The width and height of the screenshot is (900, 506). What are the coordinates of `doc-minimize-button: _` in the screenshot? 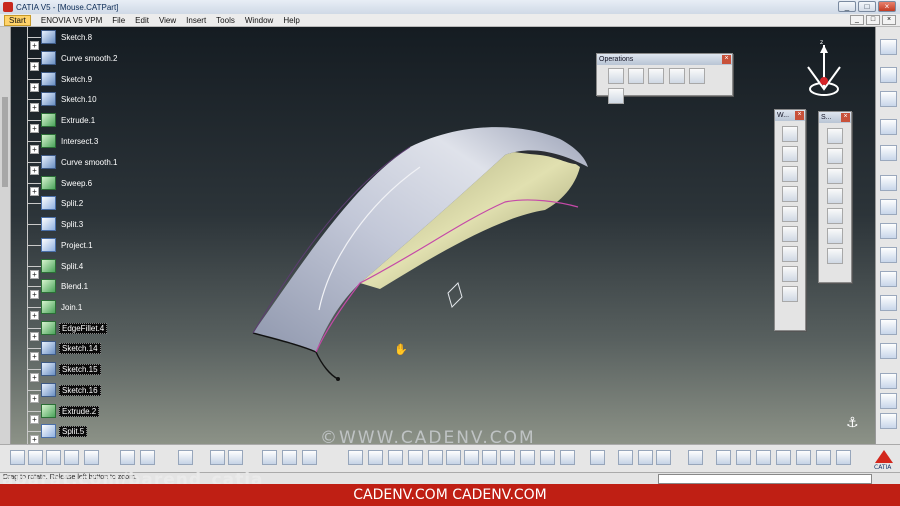 It's located at (857, 20).